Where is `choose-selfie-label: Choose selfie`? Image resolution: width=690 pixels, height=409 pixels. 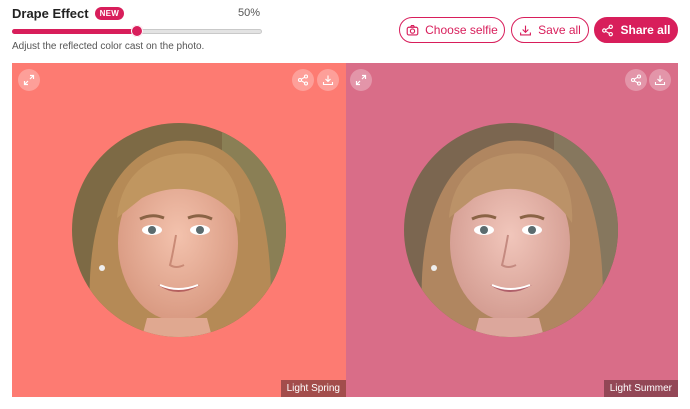 choose-selfie-label: Choose selfie is located at coordinates (461, 30).